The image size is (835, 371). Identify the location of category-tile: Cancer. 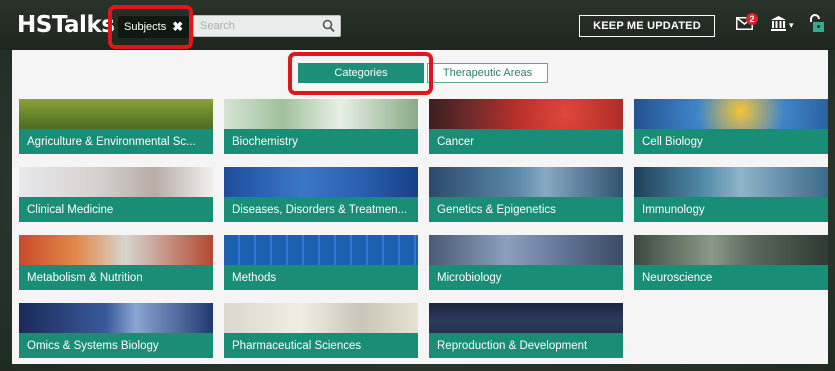
(526, 126).